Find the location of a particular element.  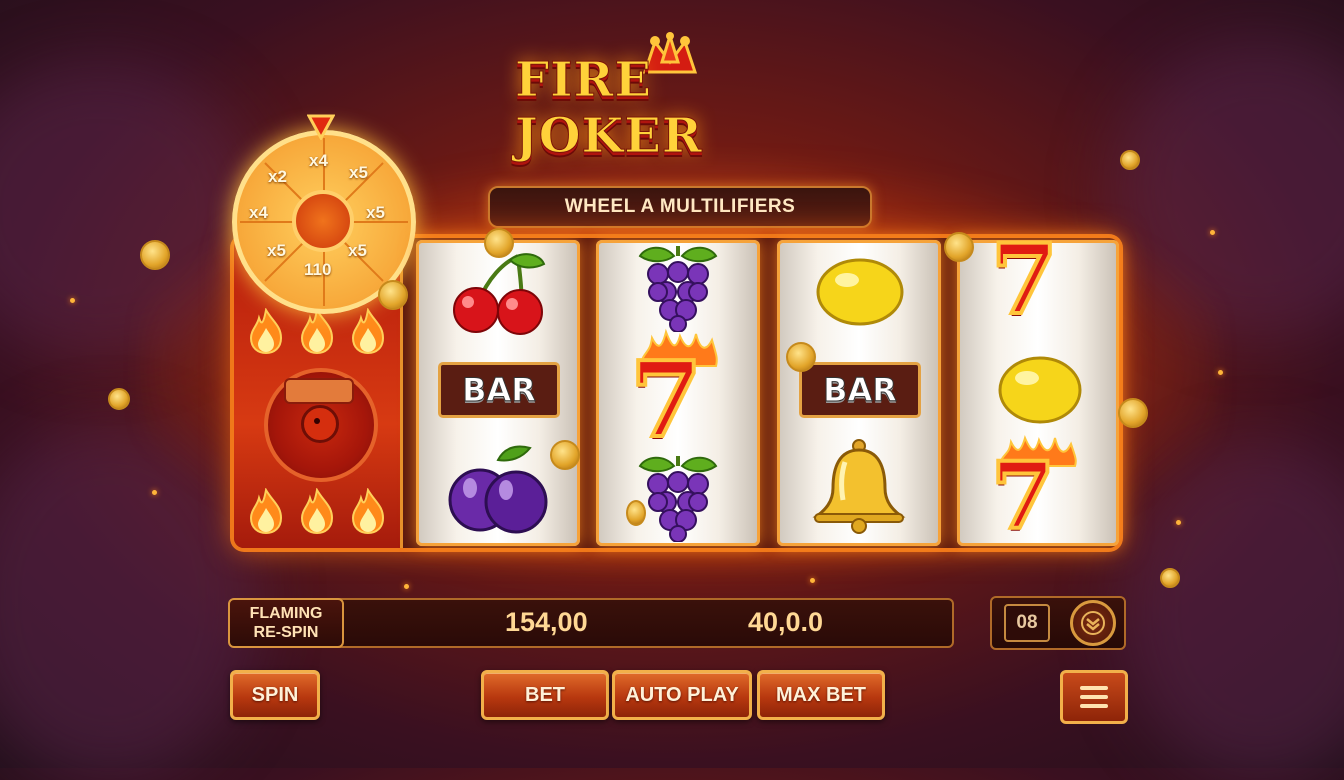

cherries-icon is located at coordinates (499, 294).